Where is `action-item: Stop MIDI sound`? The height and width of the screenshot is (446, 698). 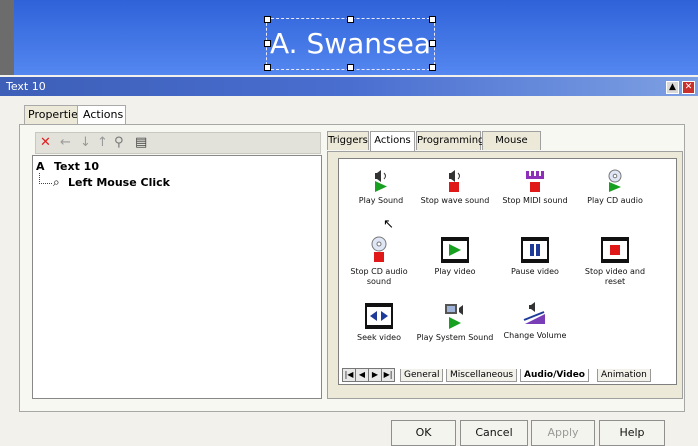
action-item: Stop MIDI sound is located at coordinates (535, 187).